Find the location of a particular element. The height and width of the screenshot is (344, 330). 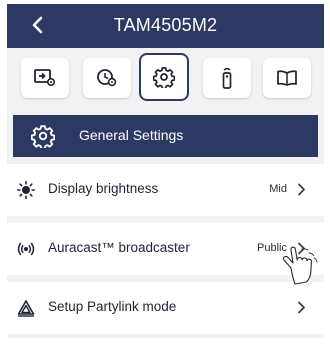

tab-remote-control is located at coordinates (227, 78).